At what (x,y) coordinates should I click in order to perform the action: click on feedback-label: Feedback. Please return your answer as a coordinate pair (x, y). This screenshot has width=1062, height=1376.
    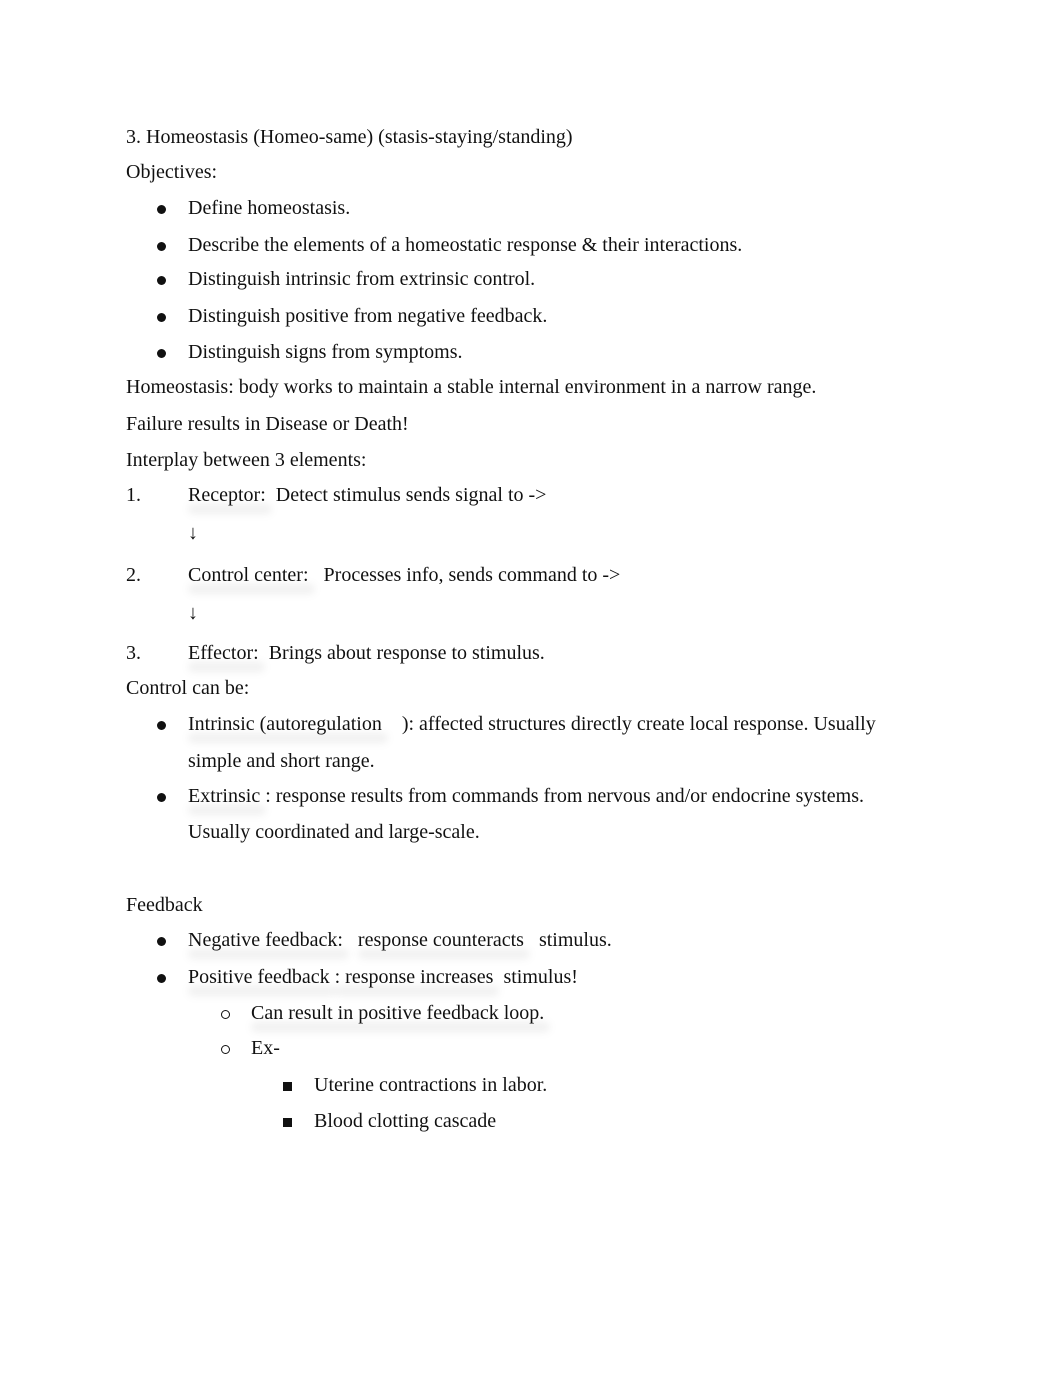
    Looking at the image, I should click on (164, 905).